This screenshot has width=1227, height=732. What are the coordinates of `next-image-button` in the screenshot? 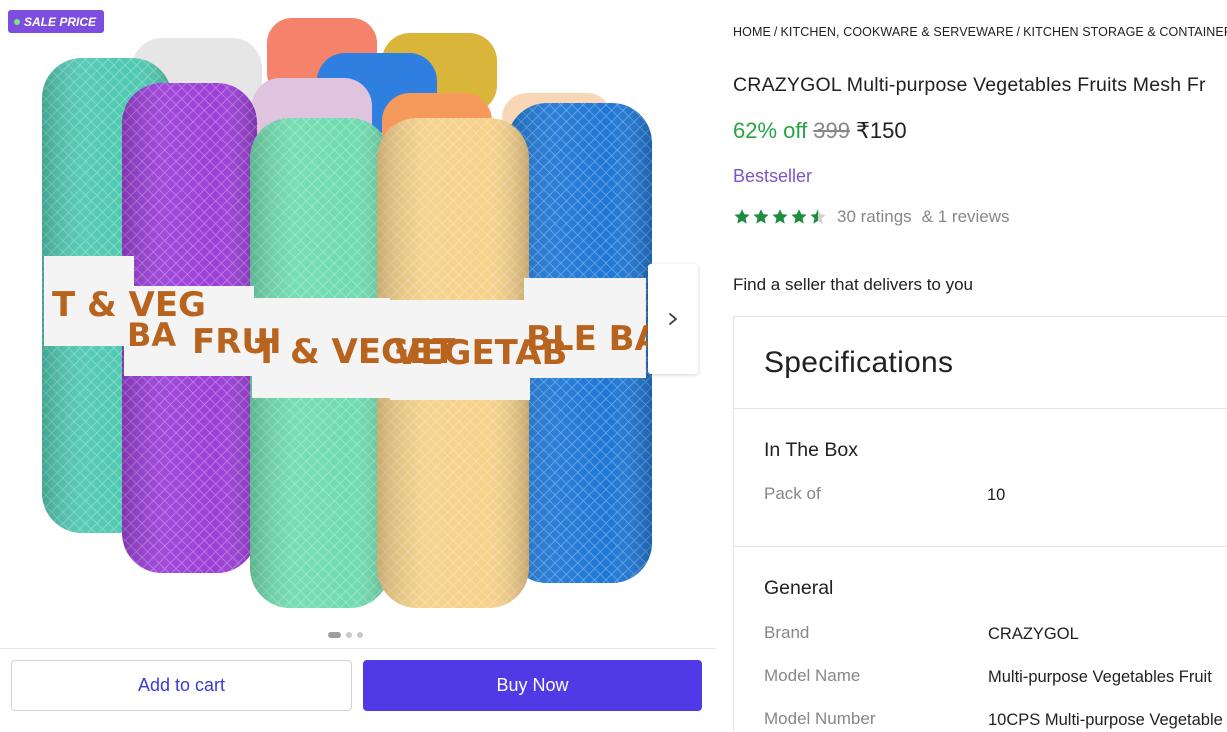 It's located at (673, 319).